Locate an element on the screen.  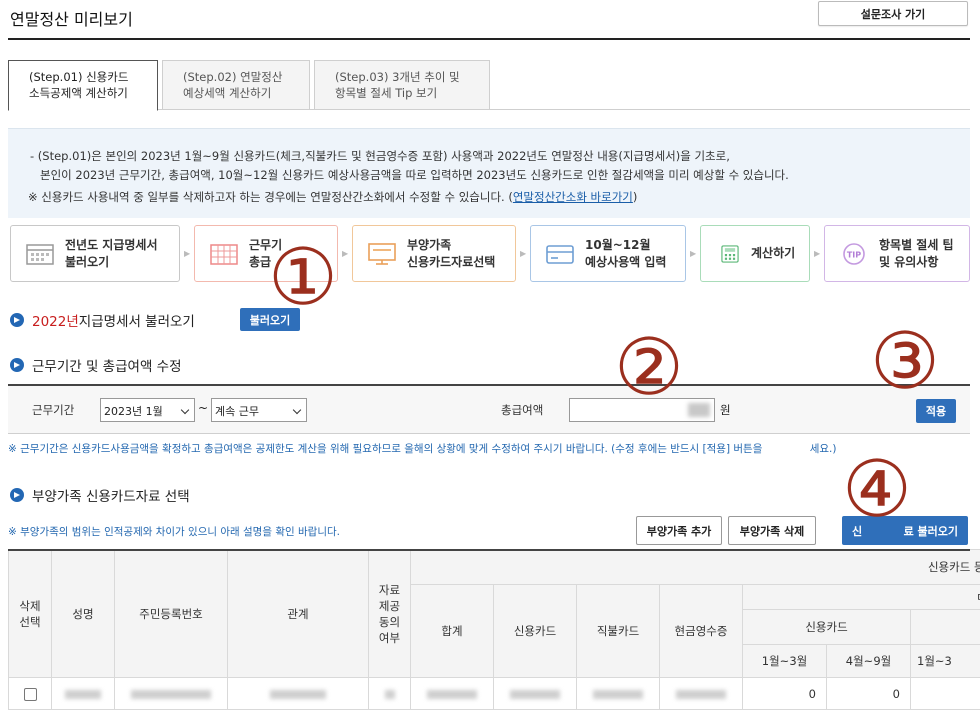
blurred-name is located at coordinates (83, 694).